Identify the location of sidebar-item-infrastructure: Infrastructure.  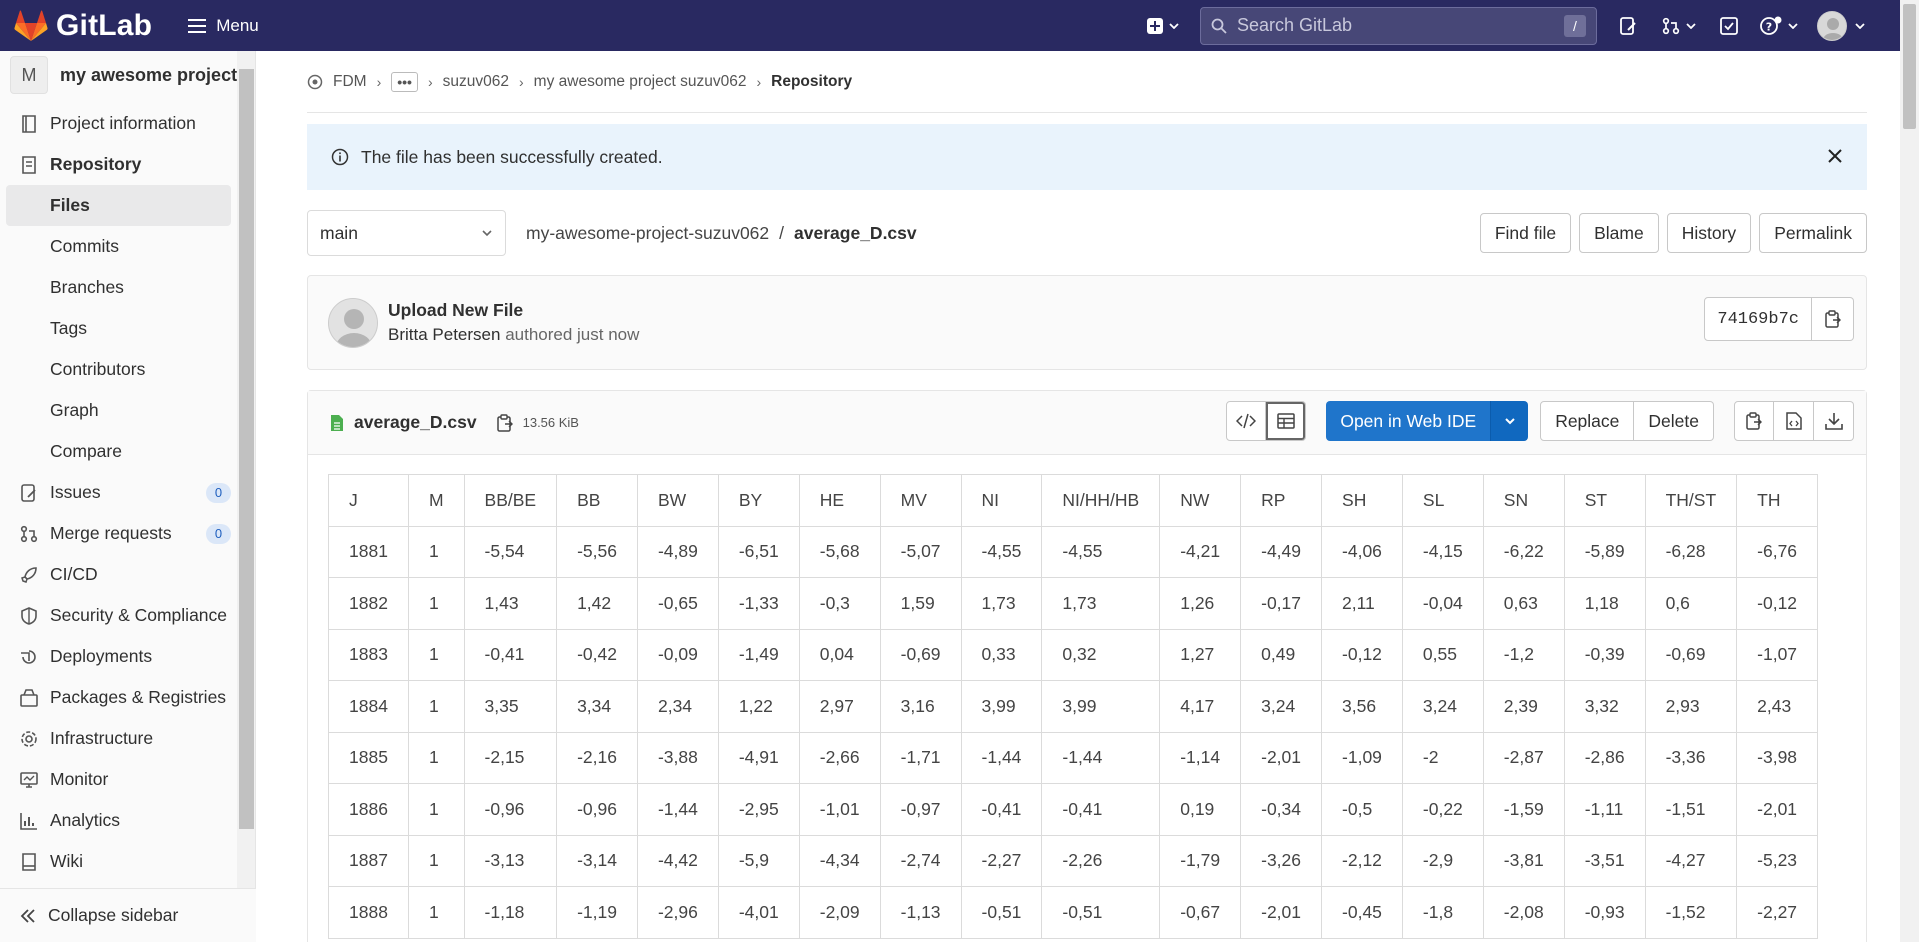
(127, 738).